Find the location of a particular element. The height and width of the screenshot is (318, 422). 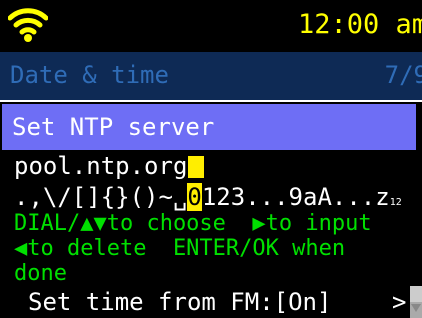

scroll-down-icon is located at coordinates (416, 308).